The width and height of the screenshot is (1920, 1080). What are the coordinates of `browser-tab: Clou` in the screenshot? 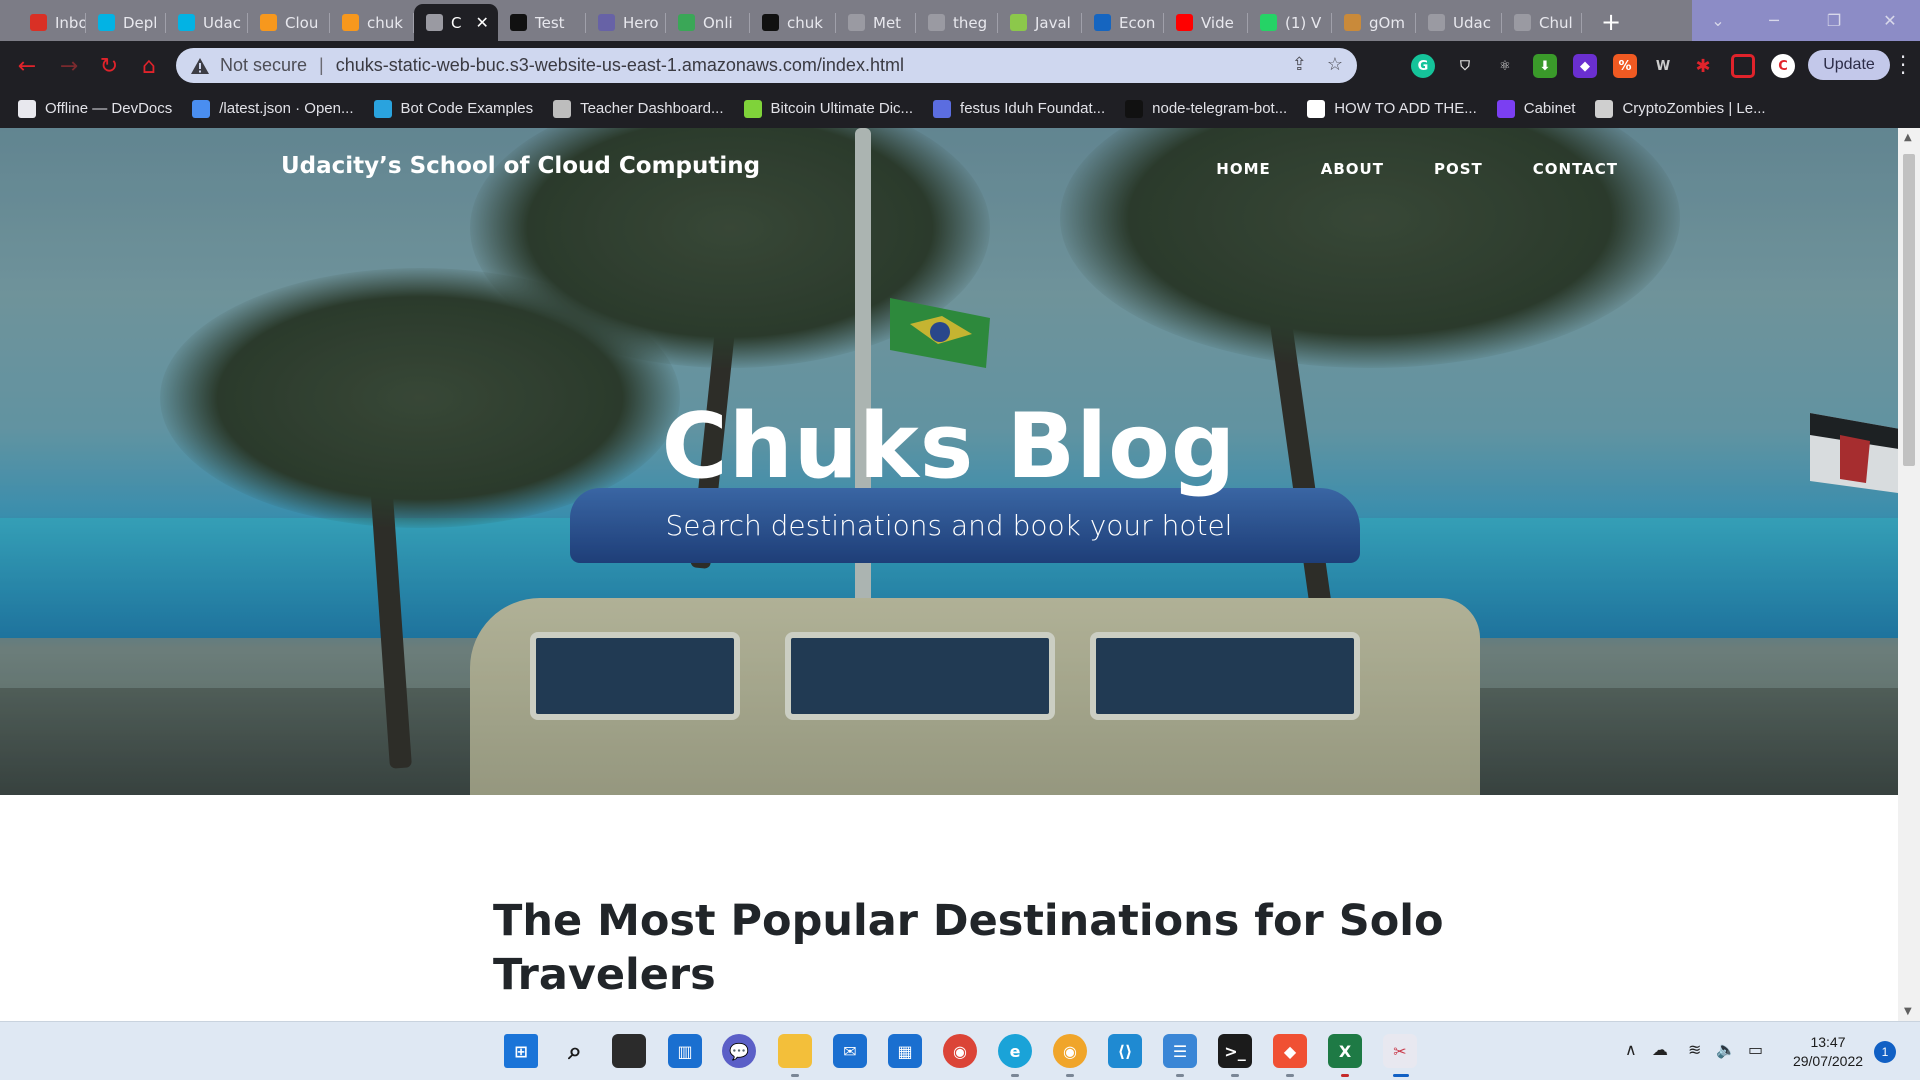 It's located at (289, 22).